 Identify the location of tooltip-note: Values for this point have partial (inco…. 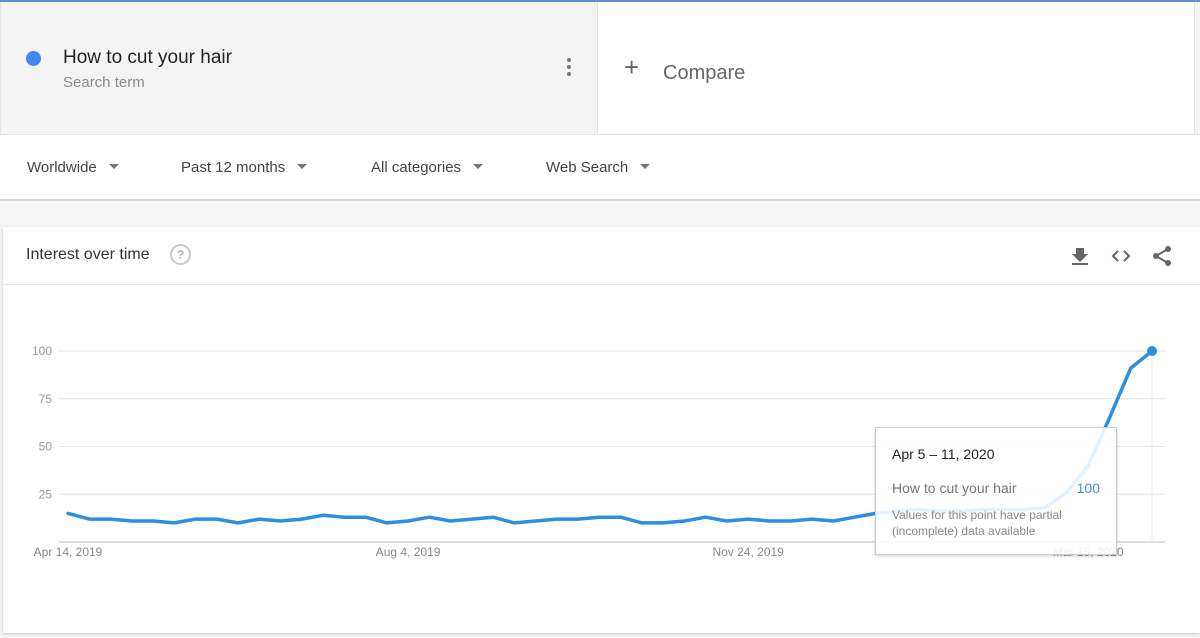
(977, 523).